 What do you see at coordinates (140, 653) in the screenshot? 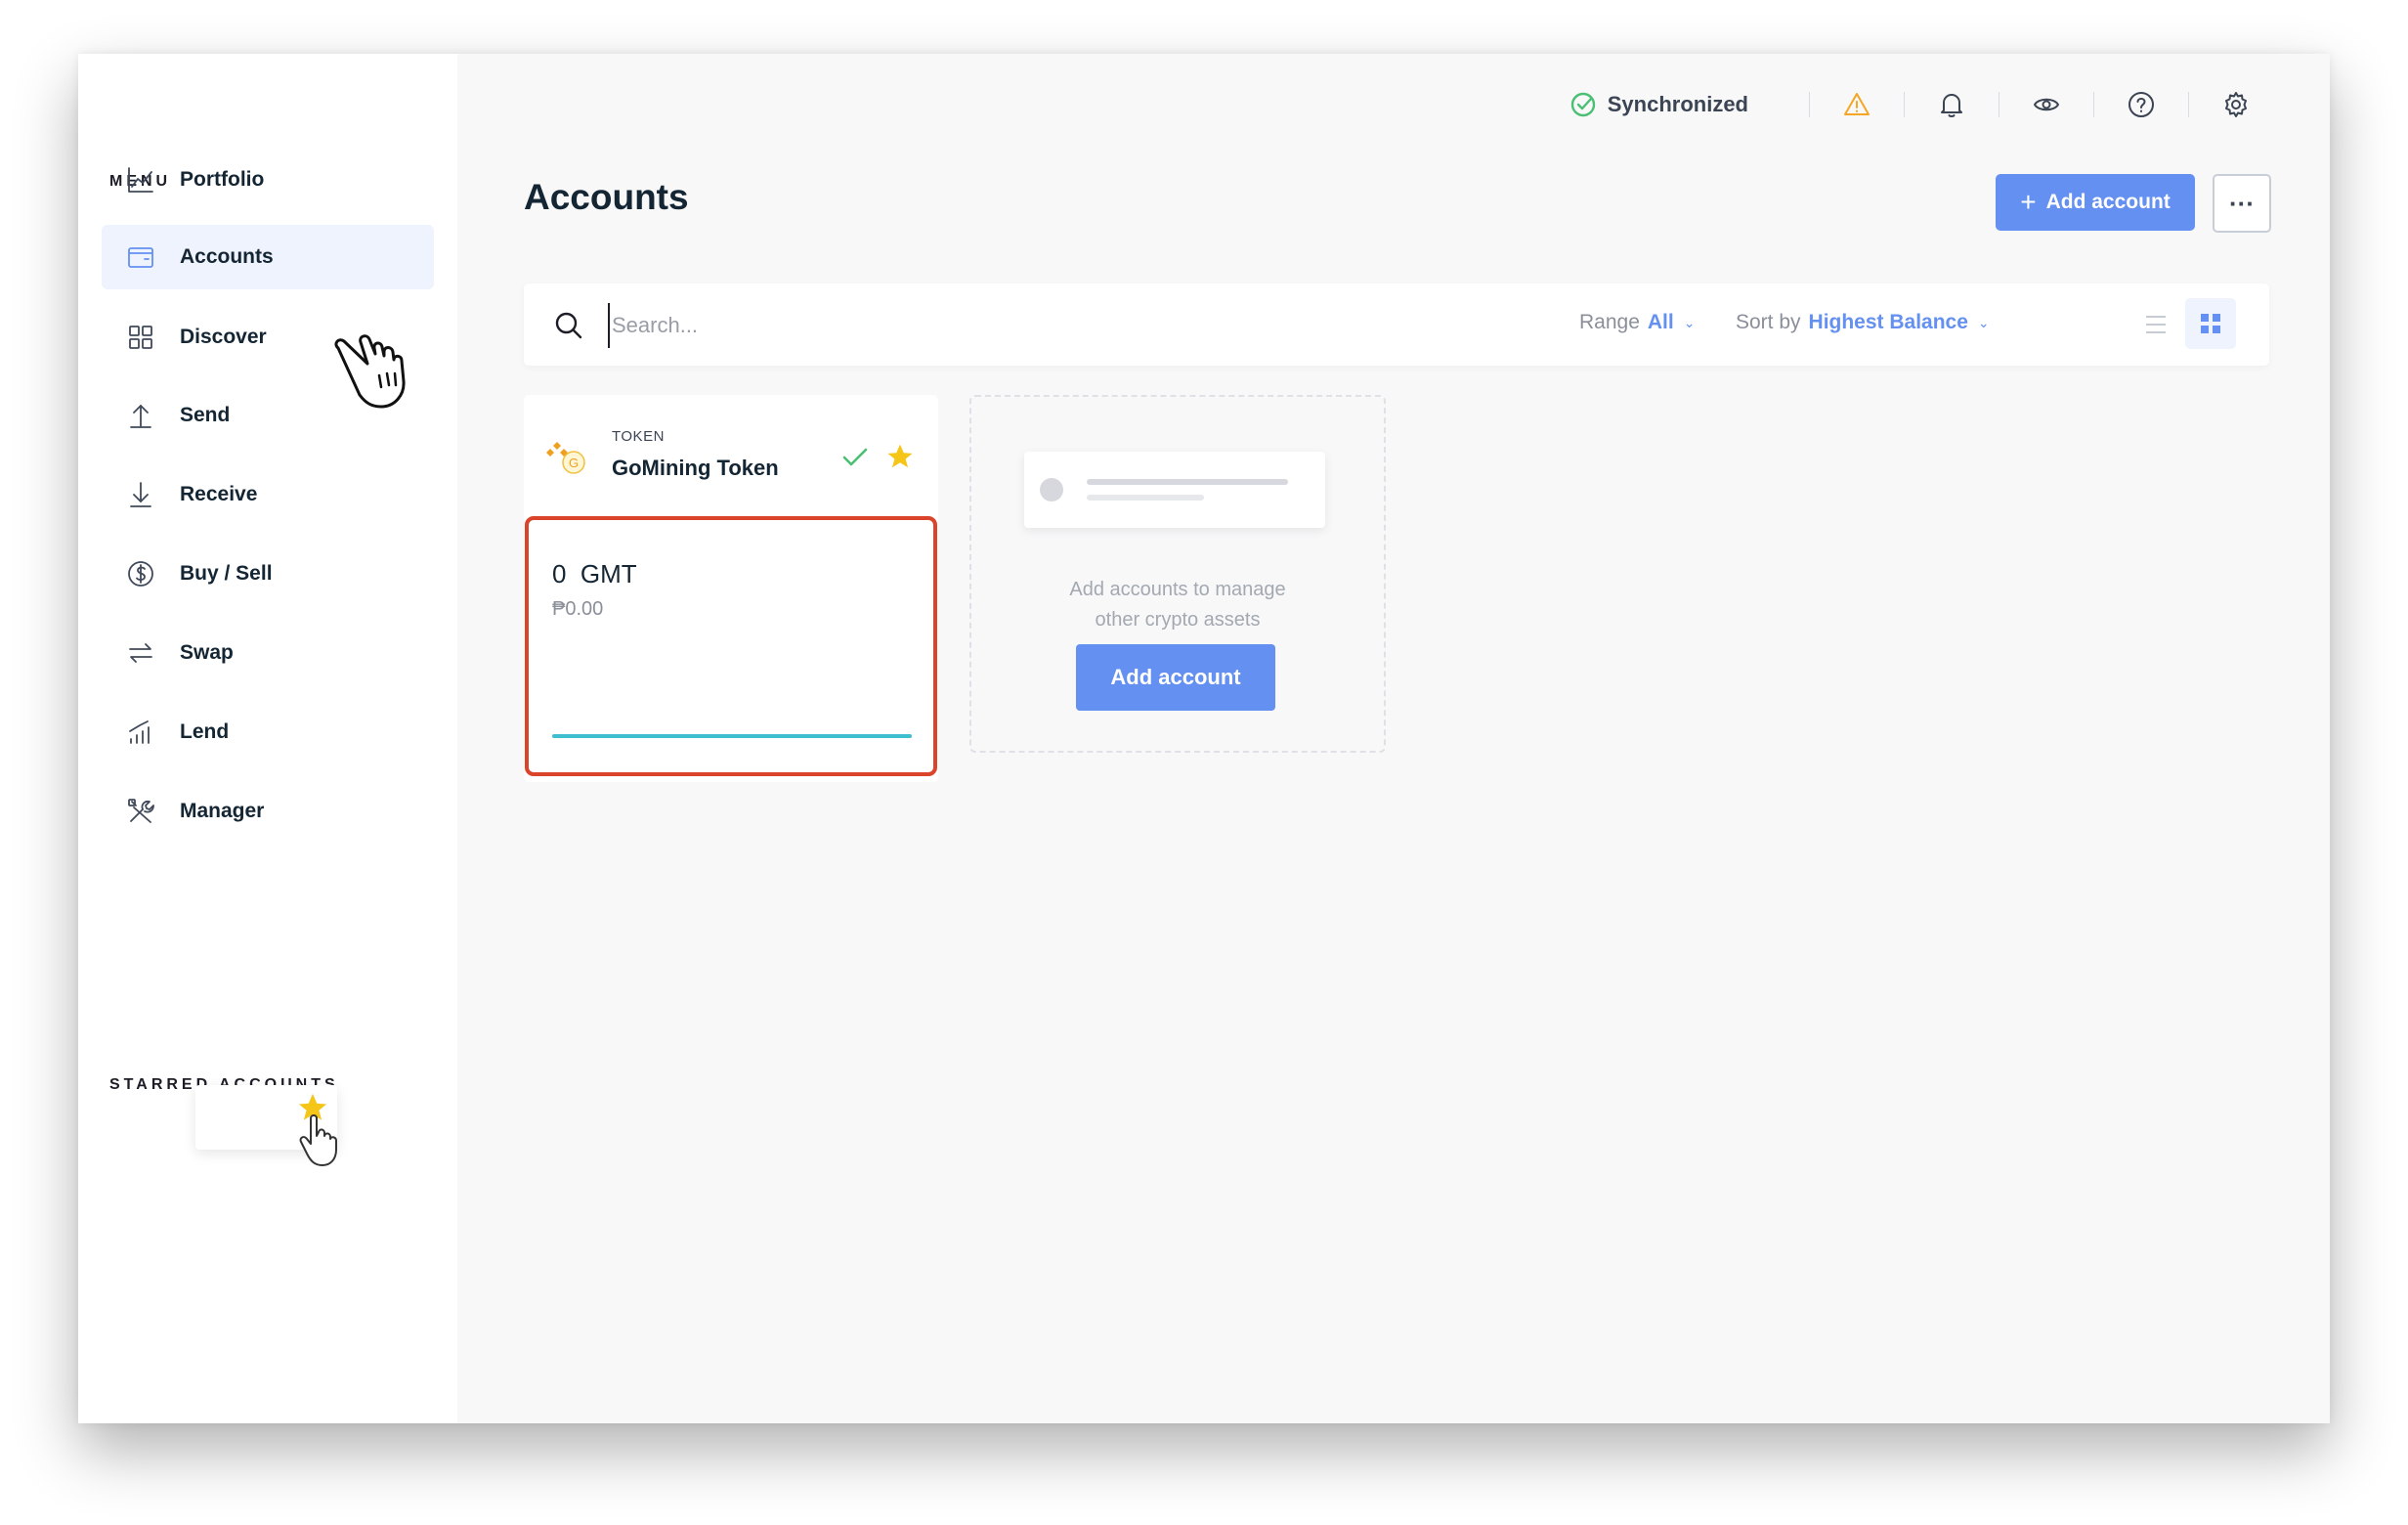
I see `swap-icon` at bounding box center [140, 653].